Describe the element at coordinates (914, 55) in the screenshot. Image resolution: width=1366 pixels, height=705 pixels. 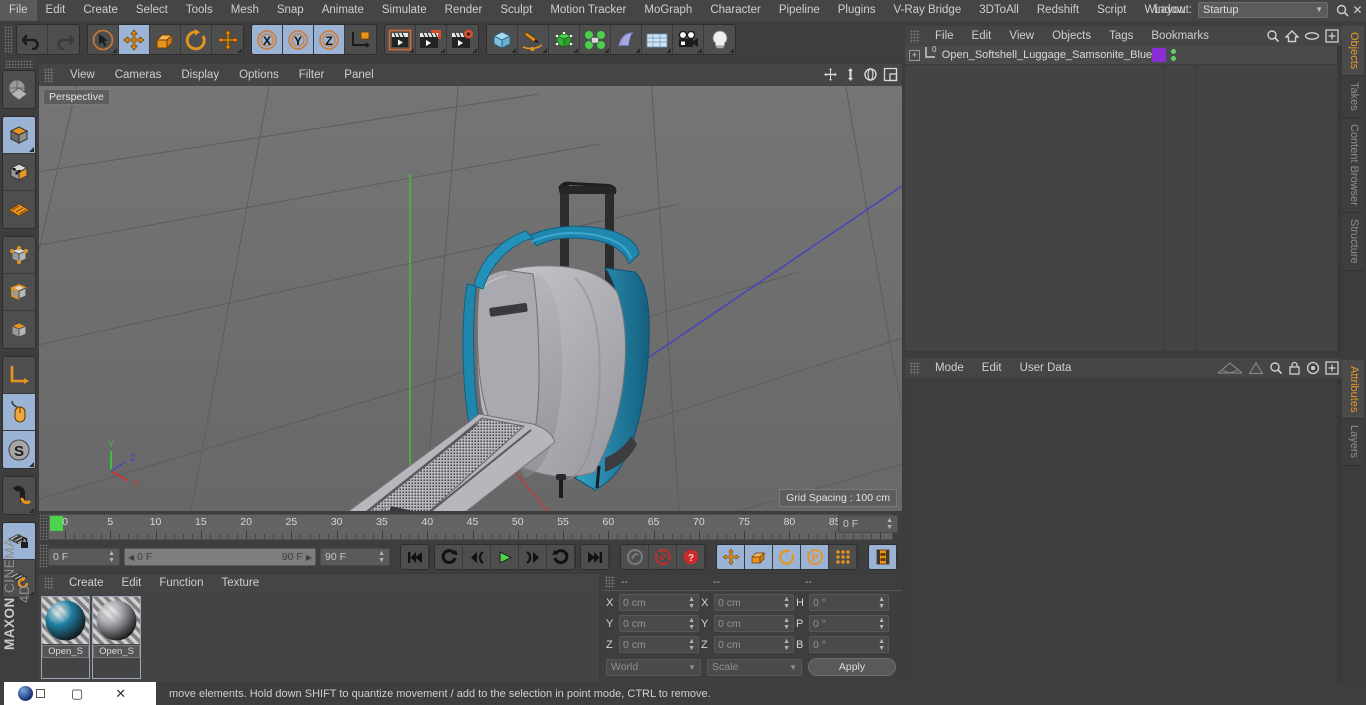
I see `expand-toggle-icon: +` at that location.